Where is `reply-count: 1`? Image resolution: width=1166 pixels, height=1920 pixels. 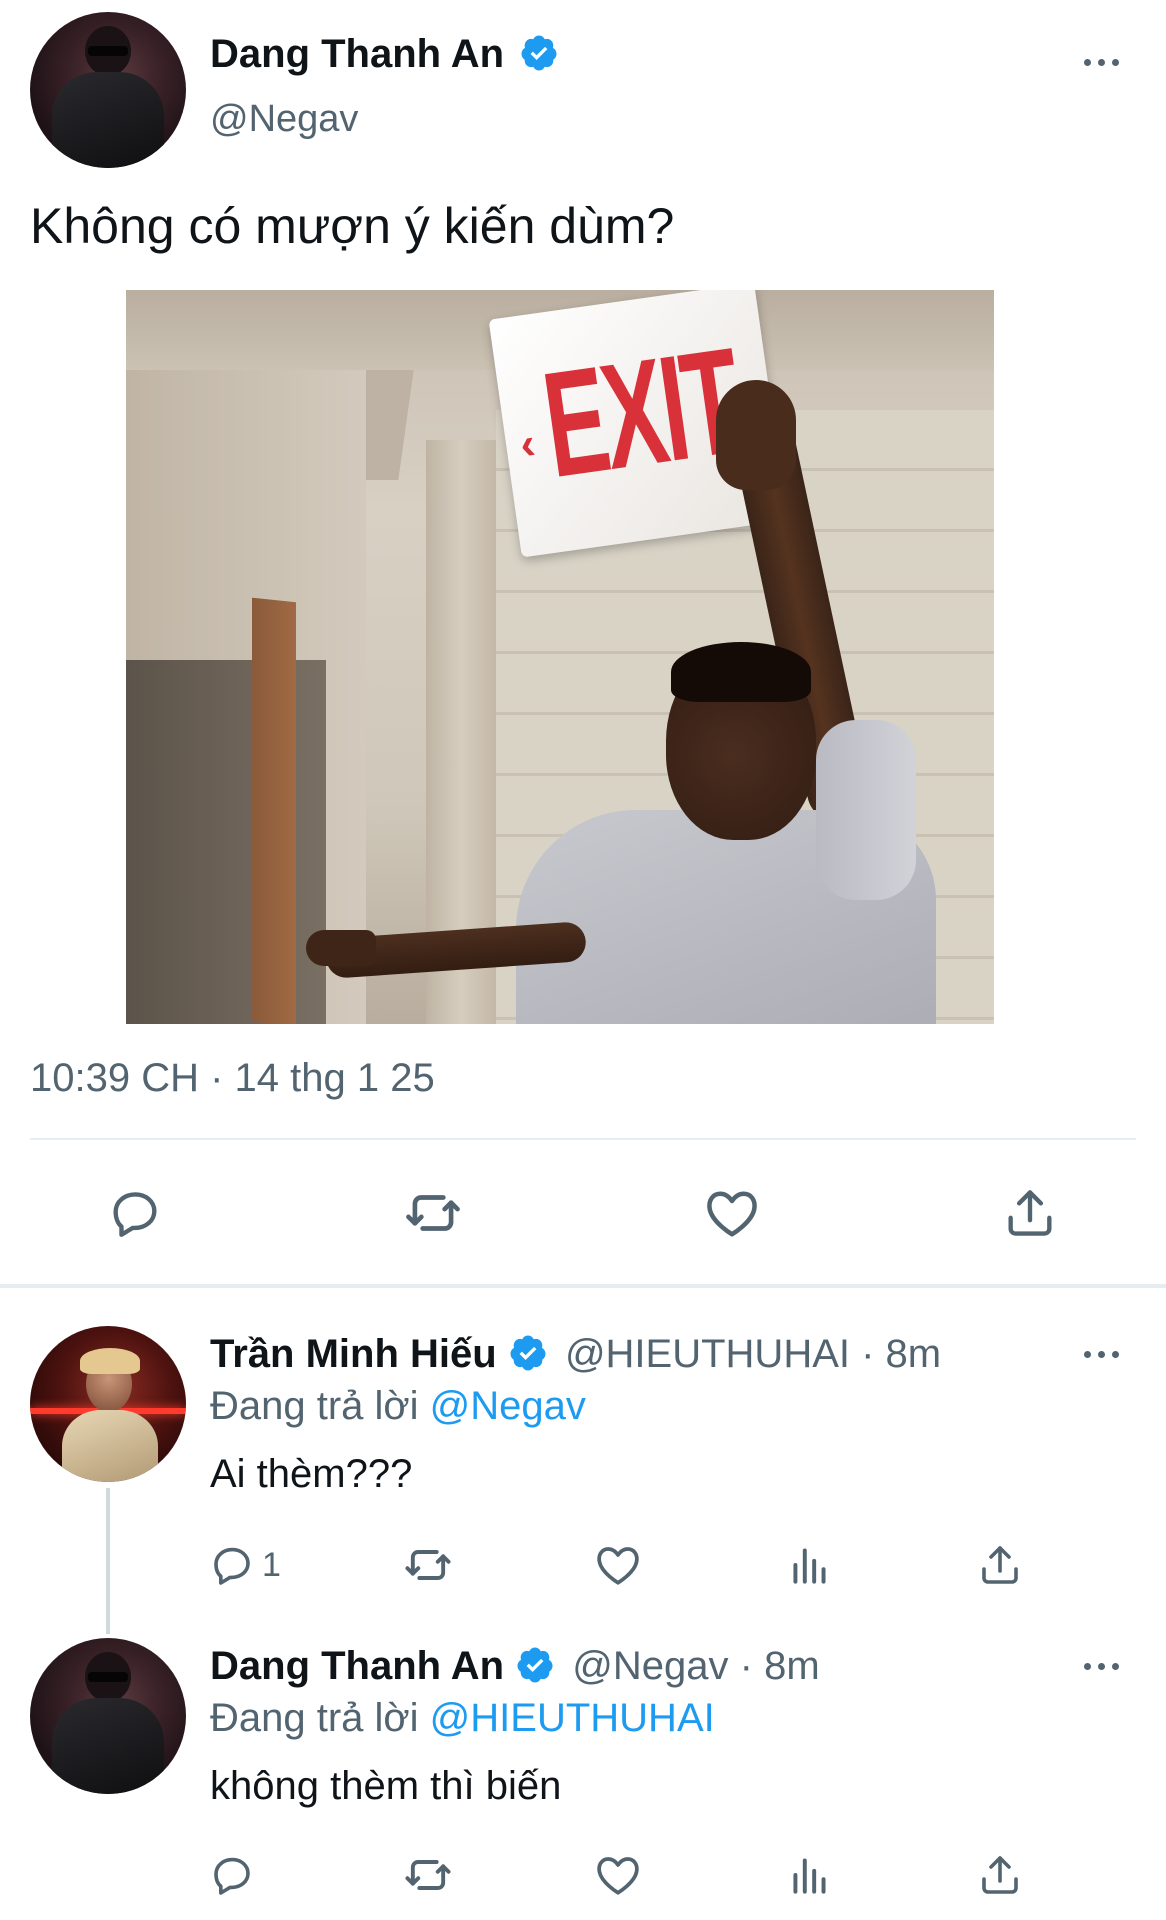
reply-count: 1 is located at coordinates (271, 1564).